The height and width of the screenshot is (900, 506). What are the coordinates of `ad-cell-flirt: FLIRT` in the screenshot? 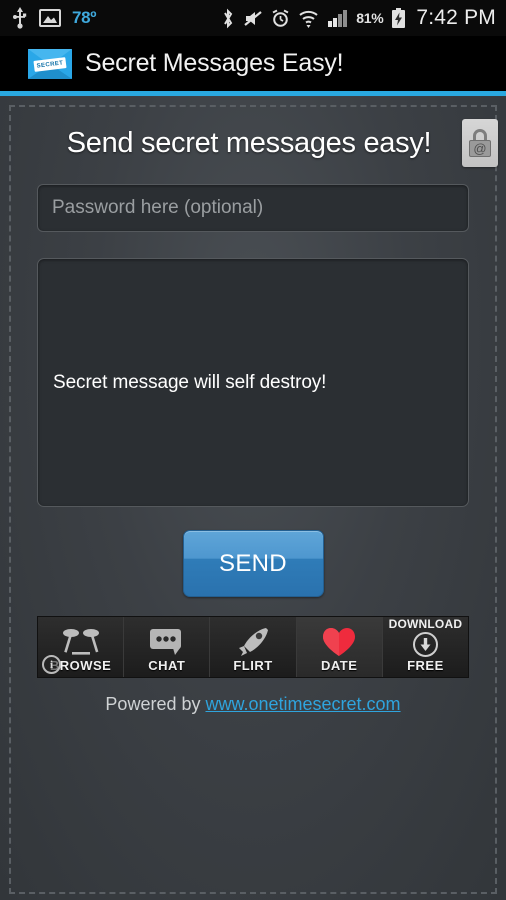 It's located at (253, 647).